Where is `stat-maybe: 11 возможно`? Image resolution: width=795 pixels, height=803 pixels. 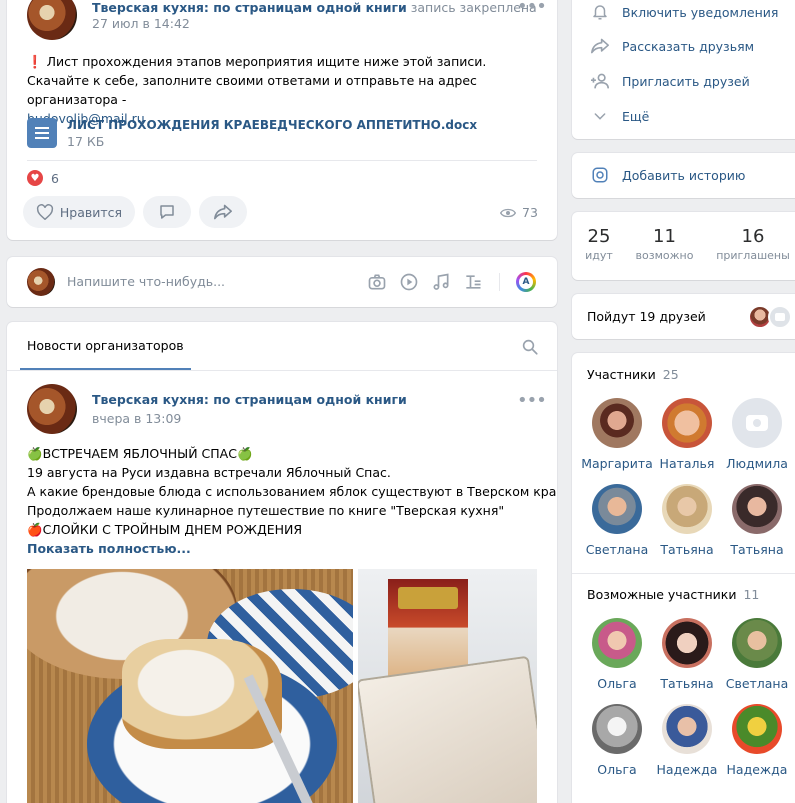
stat-maybe: 11 возможно is located at coordinates (664, 244).